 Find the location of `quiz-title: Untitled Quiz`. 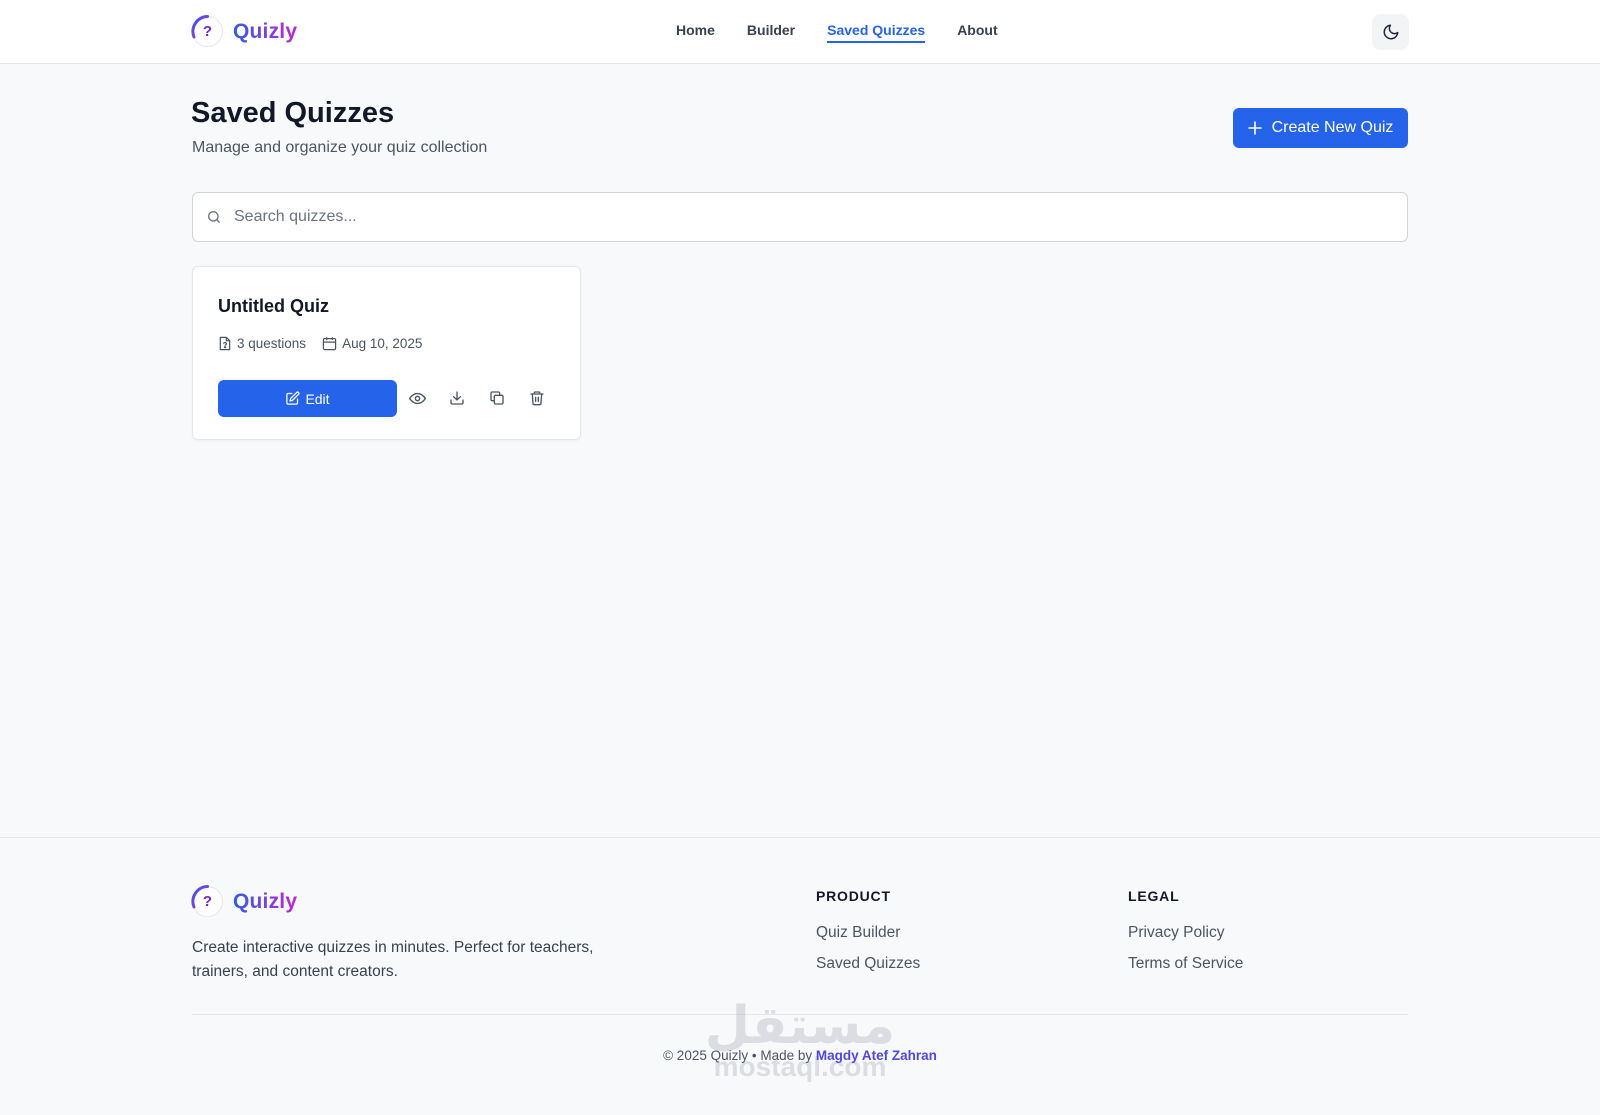

quiz-title: Untitled Quiz is located at coordinates (273, 306).